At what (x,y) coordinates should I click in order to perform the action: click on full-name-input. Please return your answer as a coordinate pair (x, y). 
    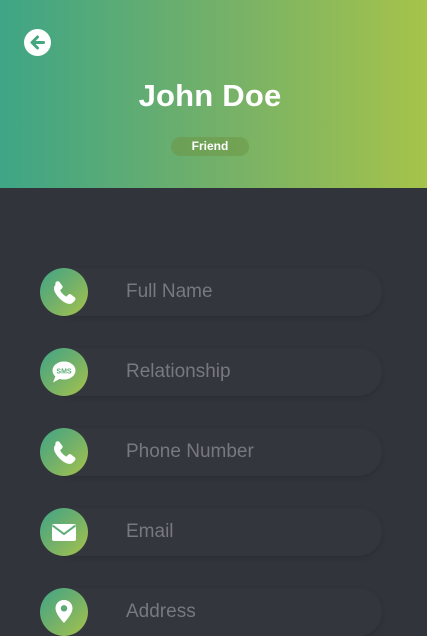
    Looking at the image, I should click on (246, 292).